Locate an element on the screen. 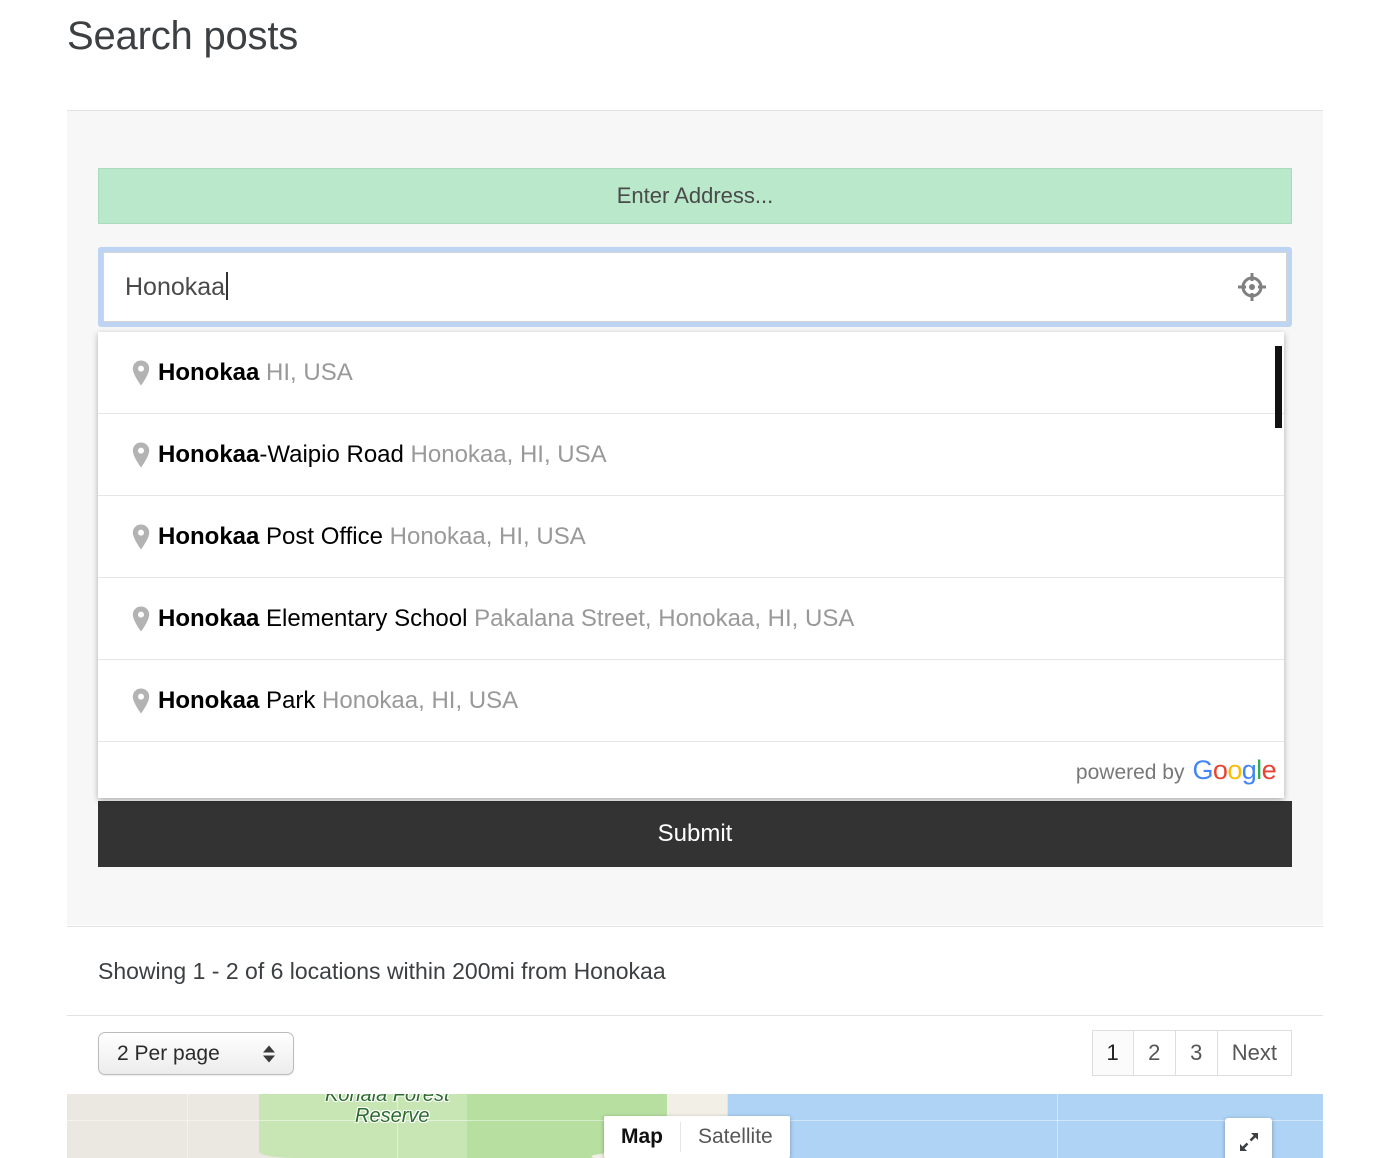 Image resolution: width=1390 pixels, height=1158 pixels. powered-by-google: powered by Google is located at coordinates (1176, 770).